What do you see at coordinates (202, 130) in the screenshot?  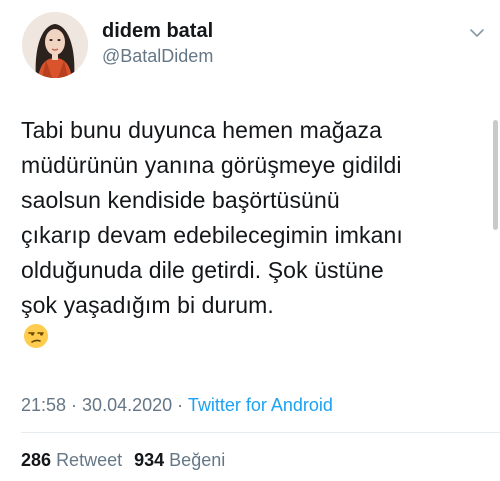 I see `tweet-line: Tabi bunu duyunca hemen mağaza` at bounding box center [202, 130].